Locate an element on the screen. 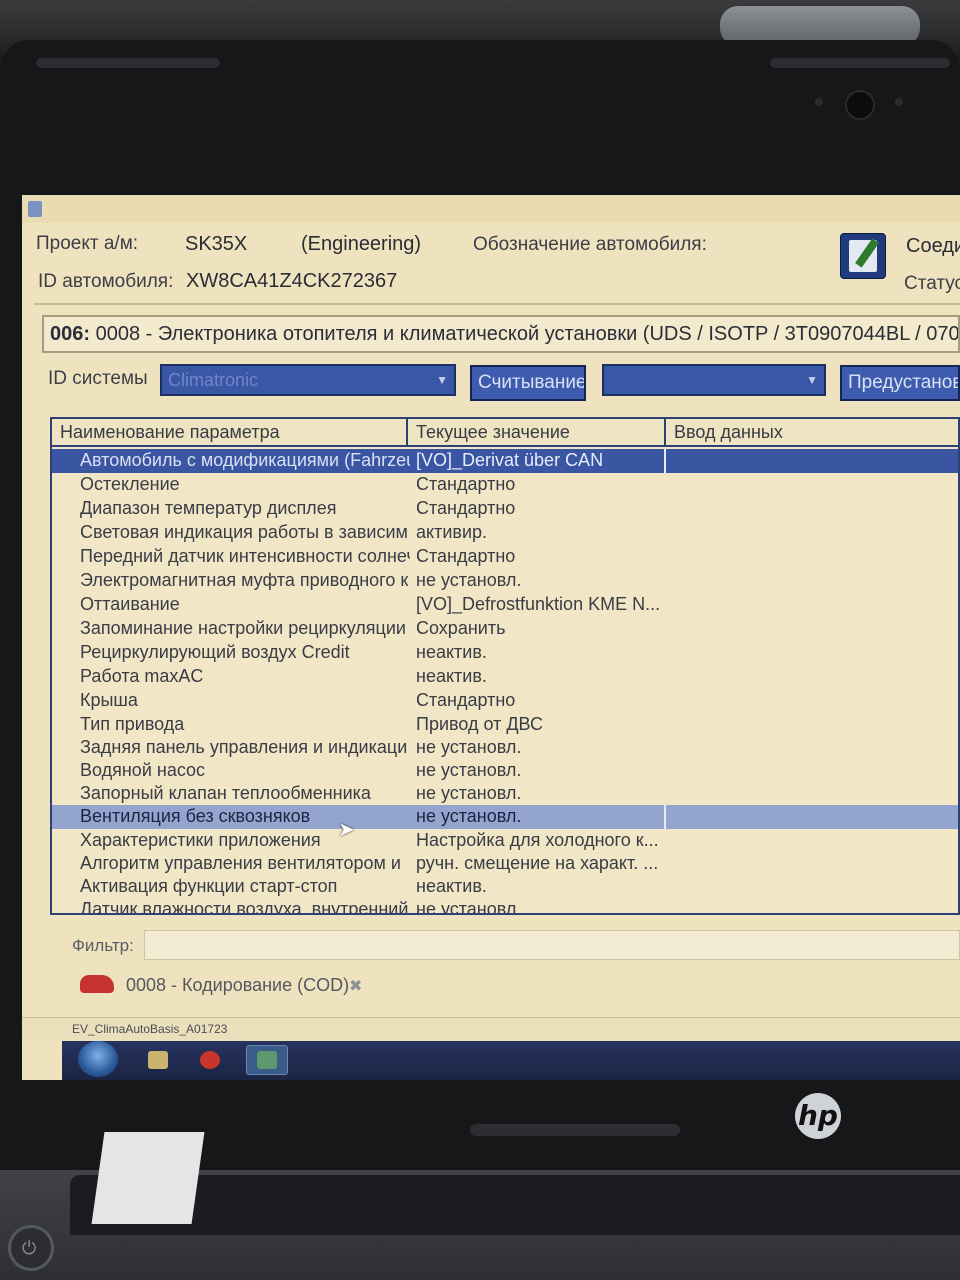  edit-button is located at coordinates (863, 256).